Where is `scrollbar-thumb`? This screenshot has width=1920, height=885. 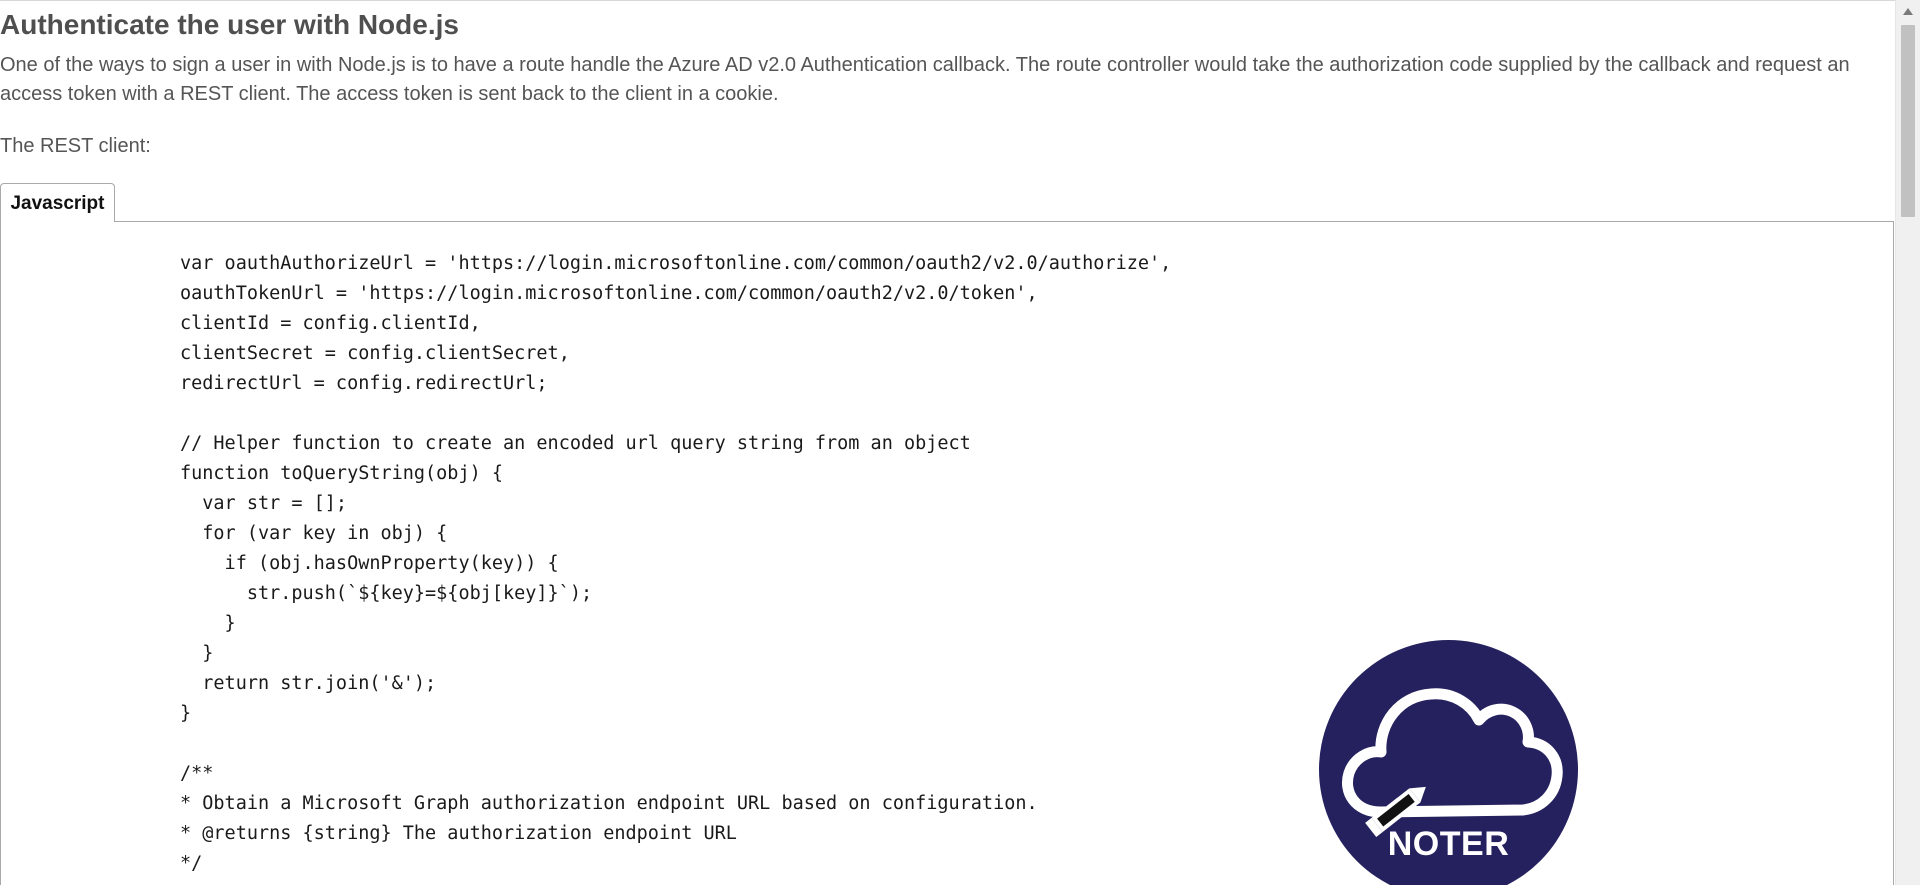
scrollbar-thumb is located at coordinates (1908, 121).